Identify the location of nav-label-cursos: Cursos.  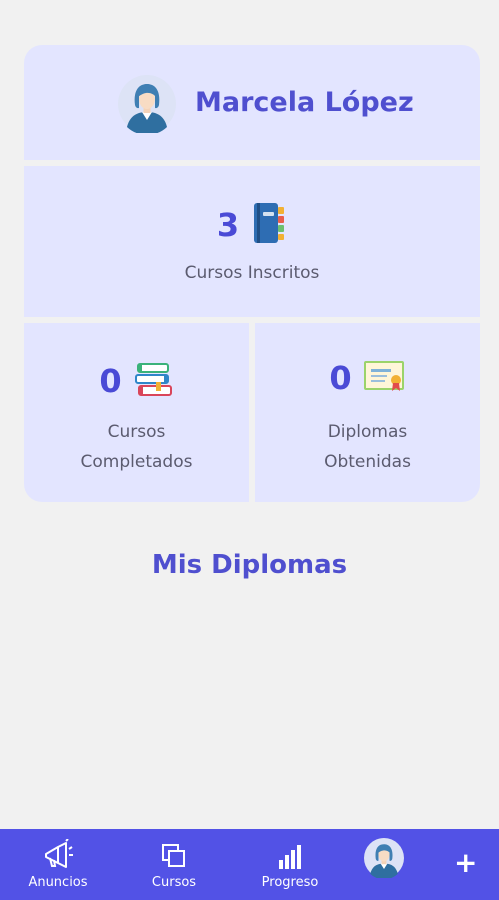
(174, 882).